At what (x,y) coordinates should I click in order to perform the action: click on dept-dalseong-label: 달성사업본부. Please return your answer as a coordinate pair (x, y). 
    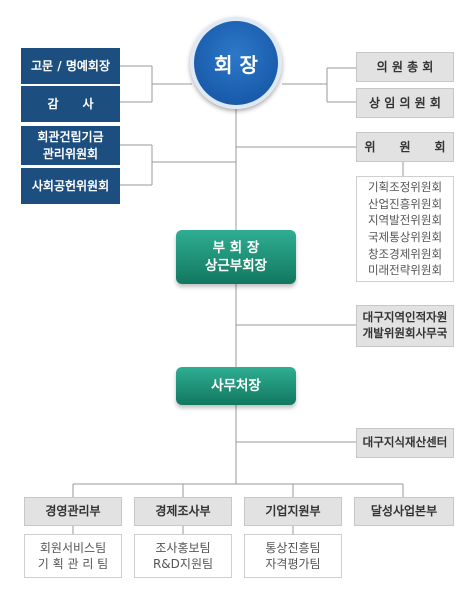
    Looking at the image, I should click on (404, 511).